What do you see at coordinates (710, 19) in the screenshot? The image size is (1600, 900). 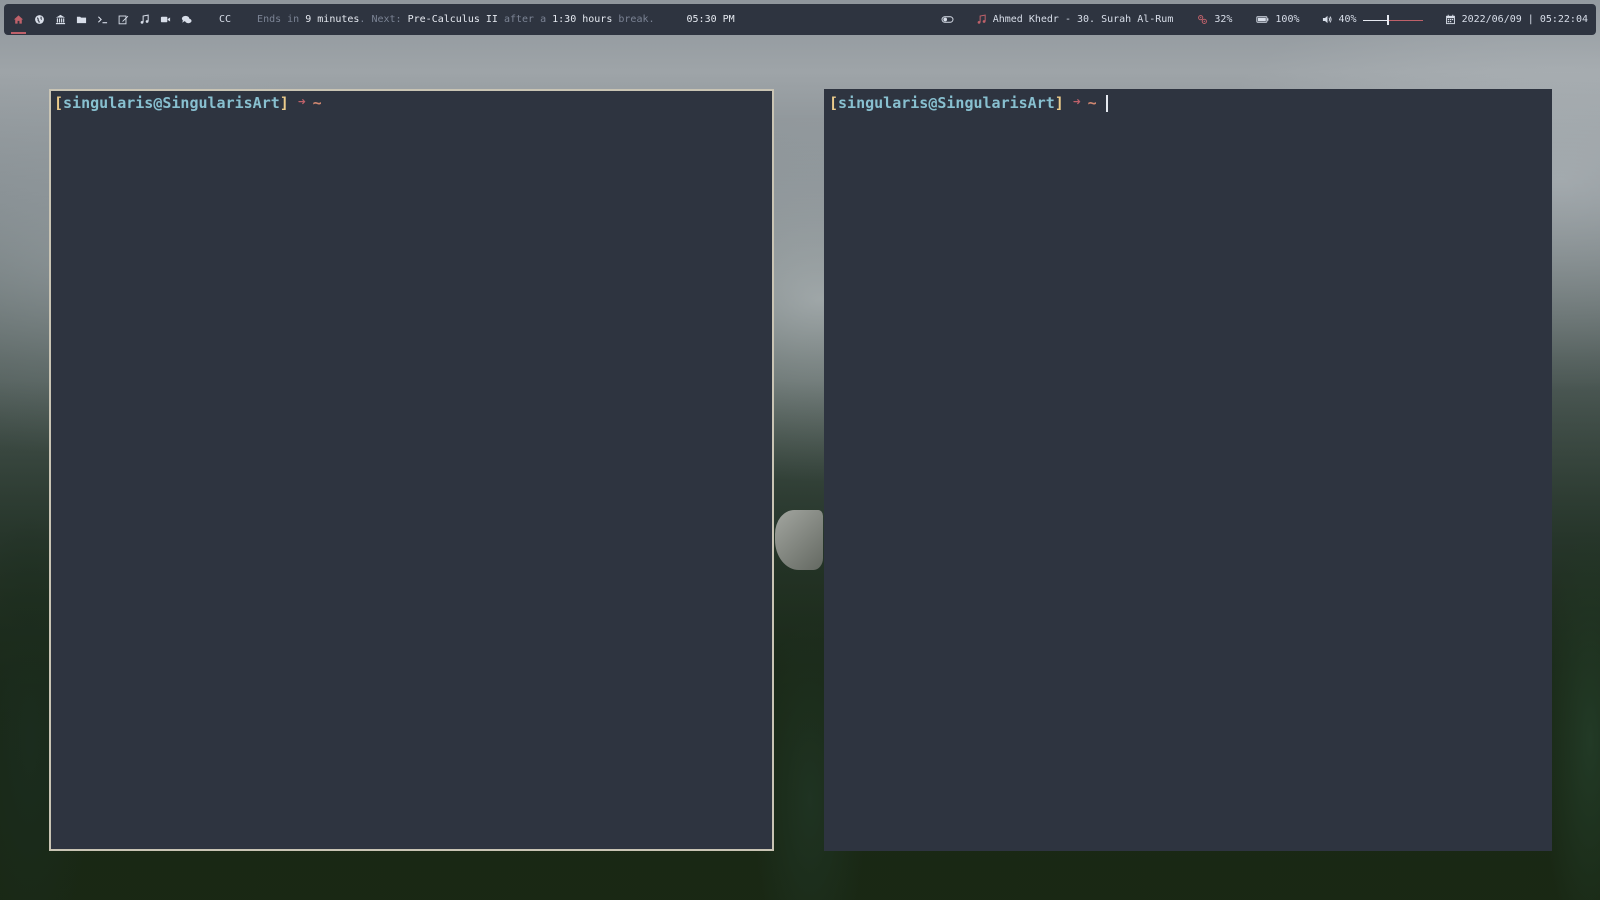 I see `clock-time: 05:30 PM` at bounding box center [710, 19].